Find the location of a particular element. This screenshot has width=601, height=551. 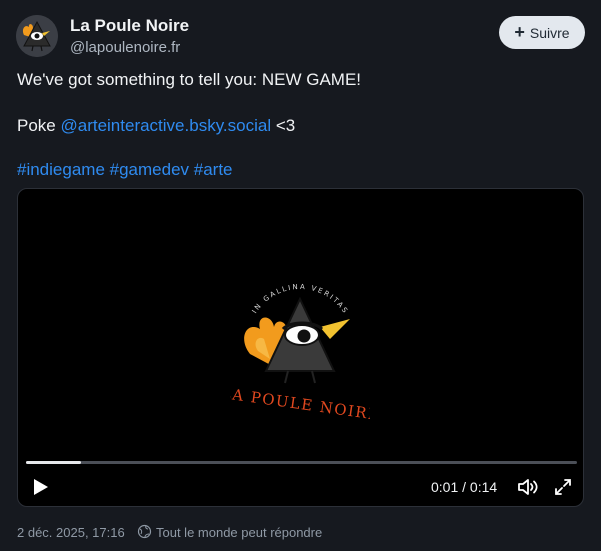

avatar is located at coordinates (37, 36).